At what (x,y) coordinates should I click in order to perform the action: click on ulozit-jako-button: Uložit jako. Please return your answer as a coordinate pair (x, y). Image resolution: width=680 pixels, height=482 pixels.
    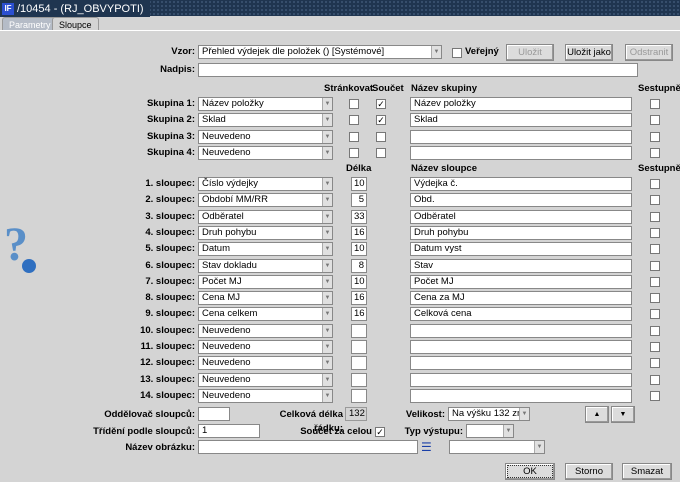
    Looking at the image, I should click on (589, 52).